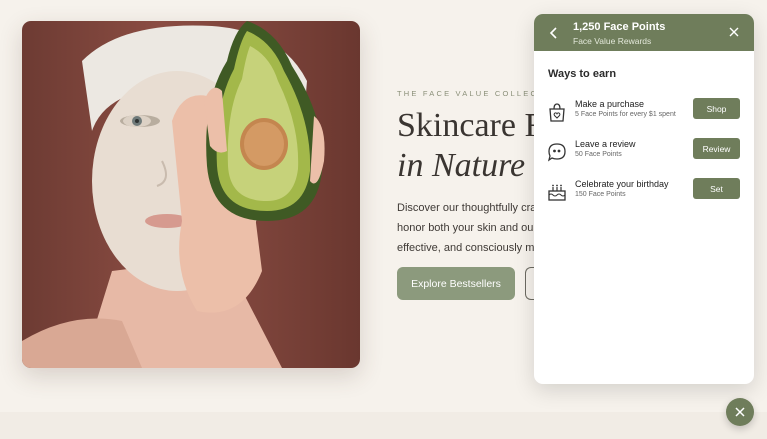 The image size is (767, 439). I want to click on birthday-cake-icon, so click(557, 192).